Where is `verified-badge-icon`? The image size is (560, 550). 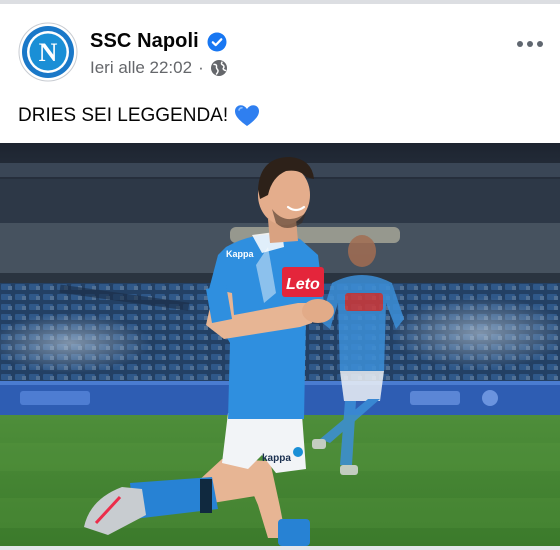 verified-badge-icon is located at coordinates (217, 42).